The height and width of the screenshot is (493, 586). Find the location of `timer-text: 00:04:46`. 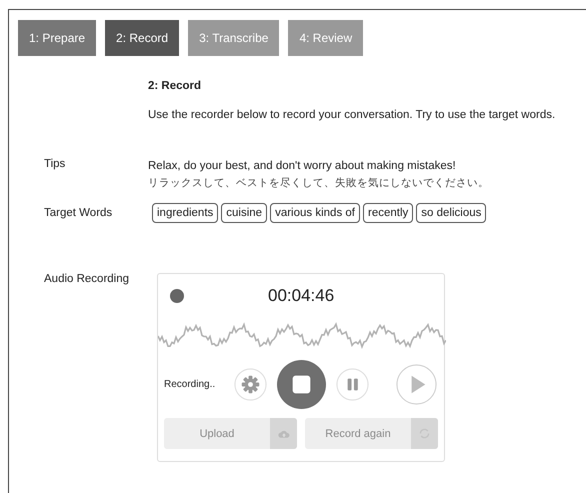

timer-text: 00:04:46 is located at coordinates (301, 296).